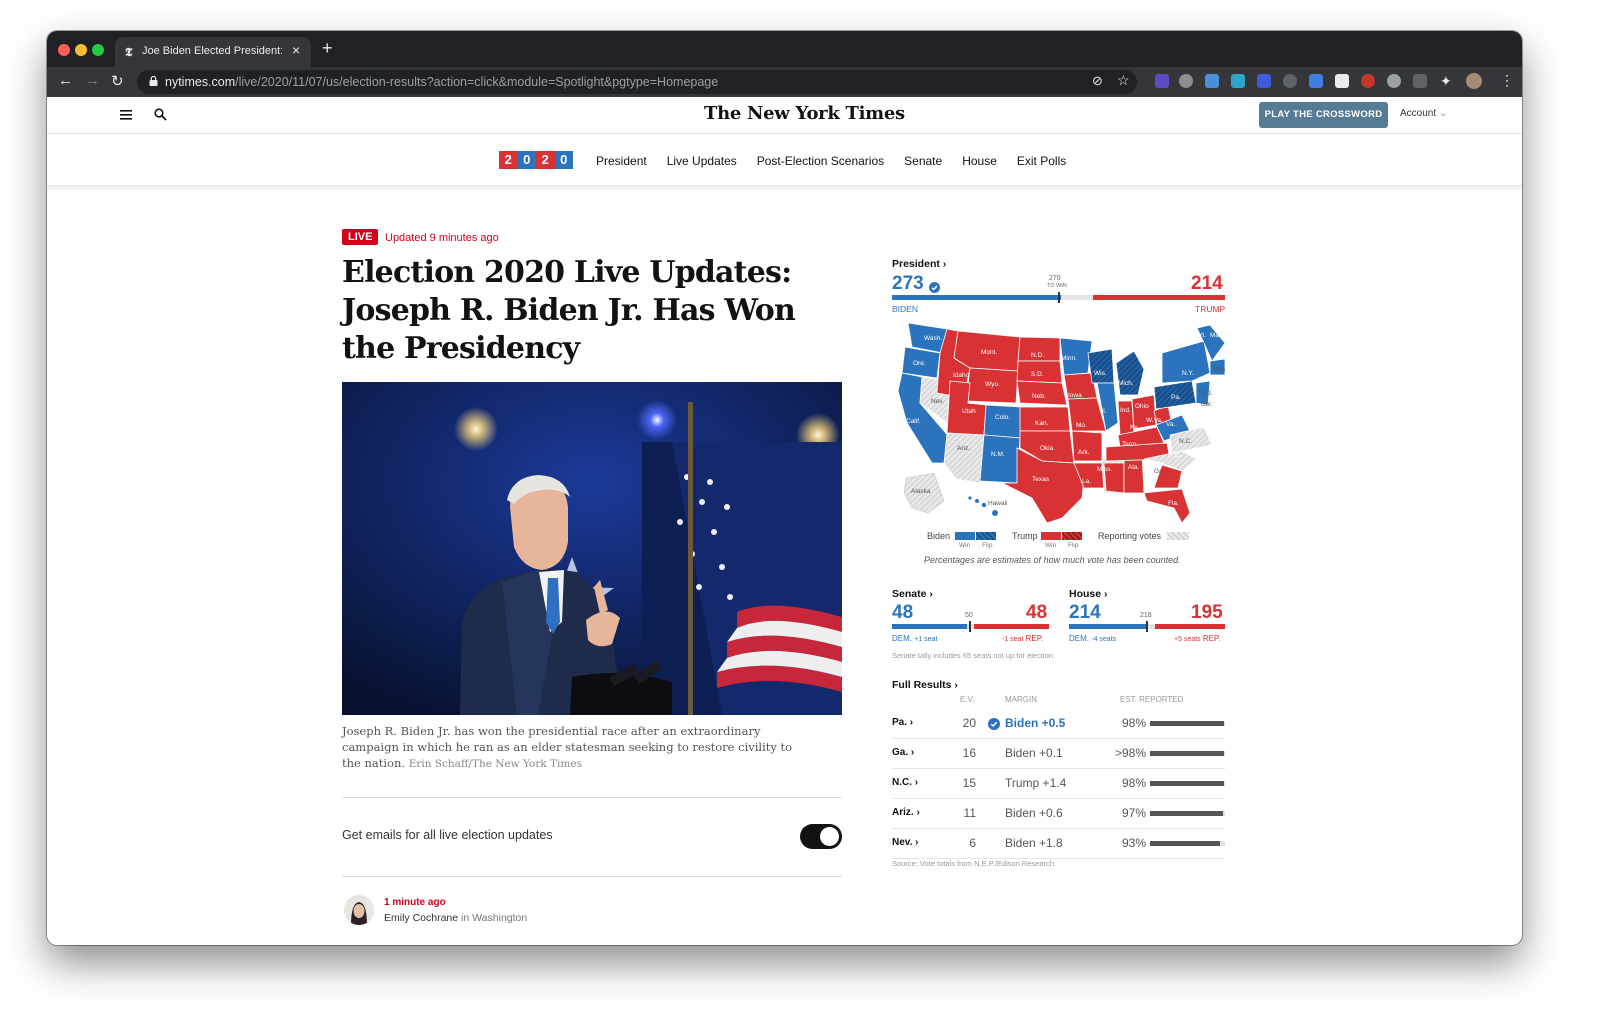  Describe the element at coordinates (415, 902) in the screenshot. I see `post-timestamp: 1 minute ago` at that location.